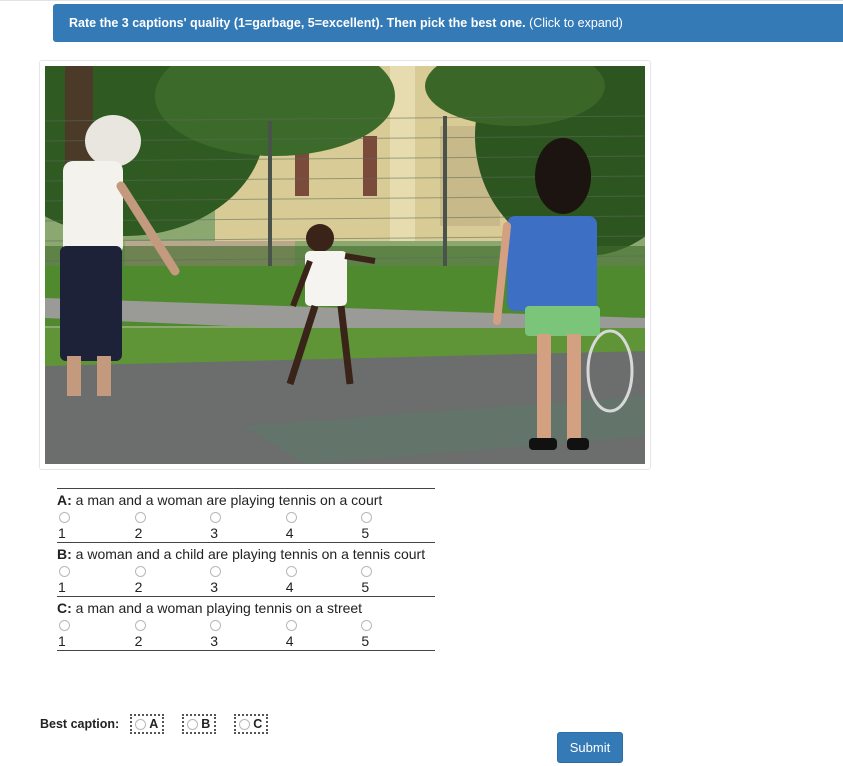 The image size is (843, 766). I want to click on caption-b-rating-2-radio, so click(140, 571).